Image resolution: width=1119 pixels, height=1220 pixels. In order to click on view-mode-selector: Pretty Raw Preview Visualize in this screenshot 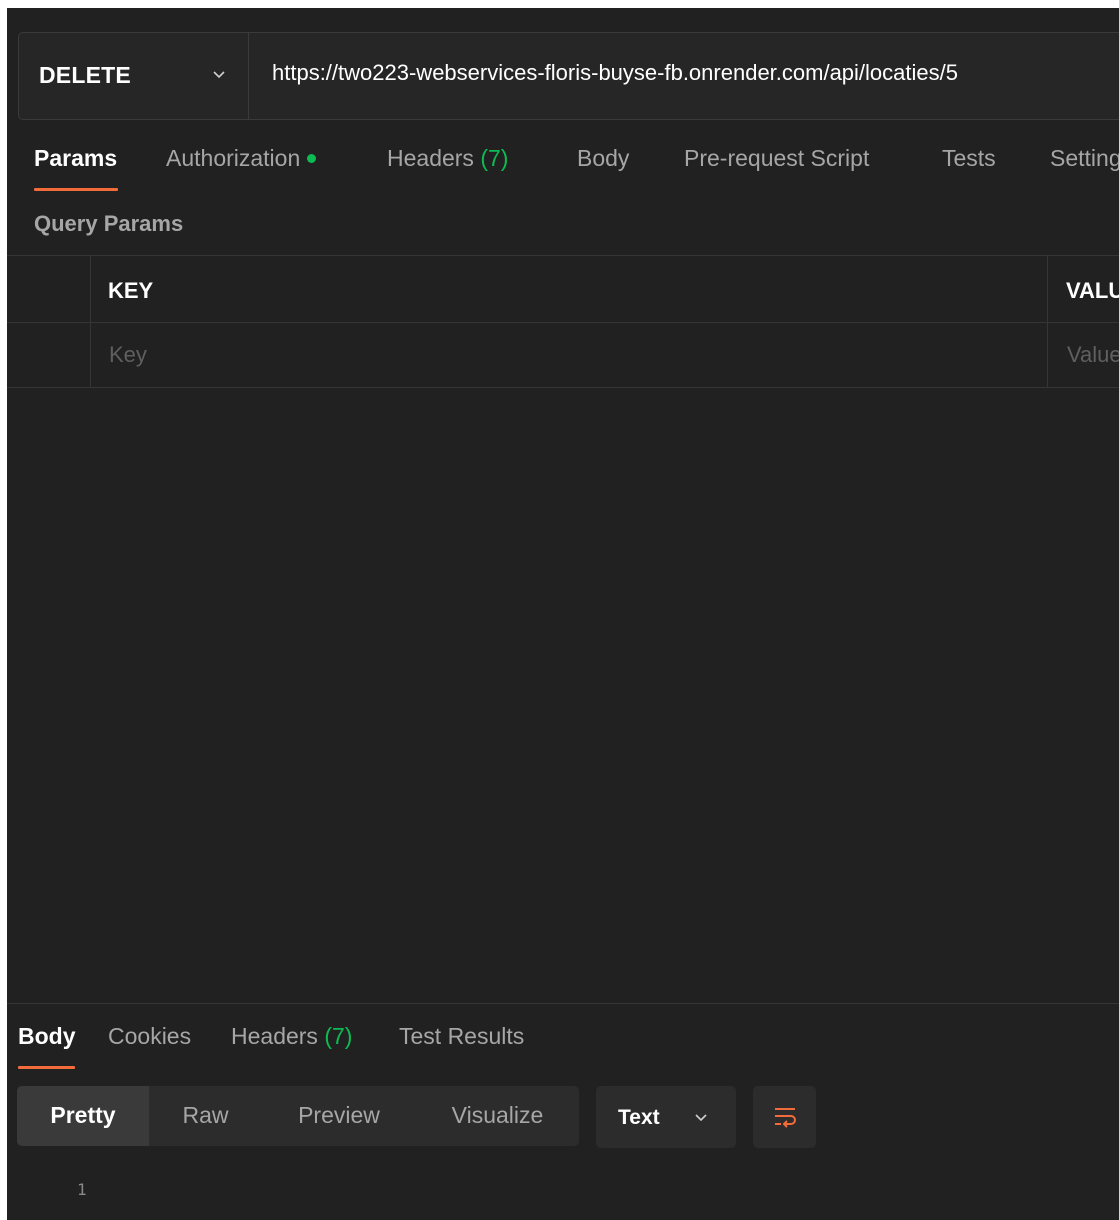, I will do `click(298, 1116)`.